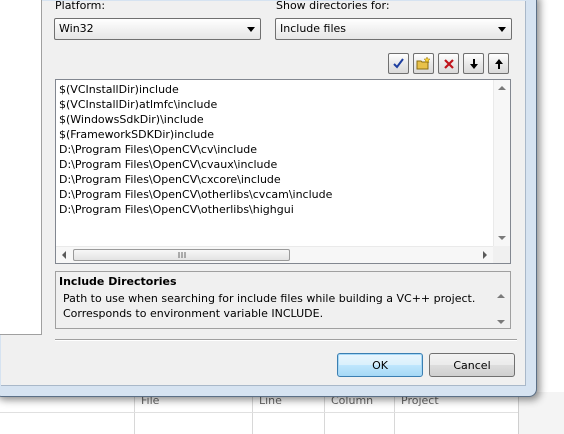 The height and width of the screenshot is (434, 564). I want to click on ok-button: OK, so click(380, 365).